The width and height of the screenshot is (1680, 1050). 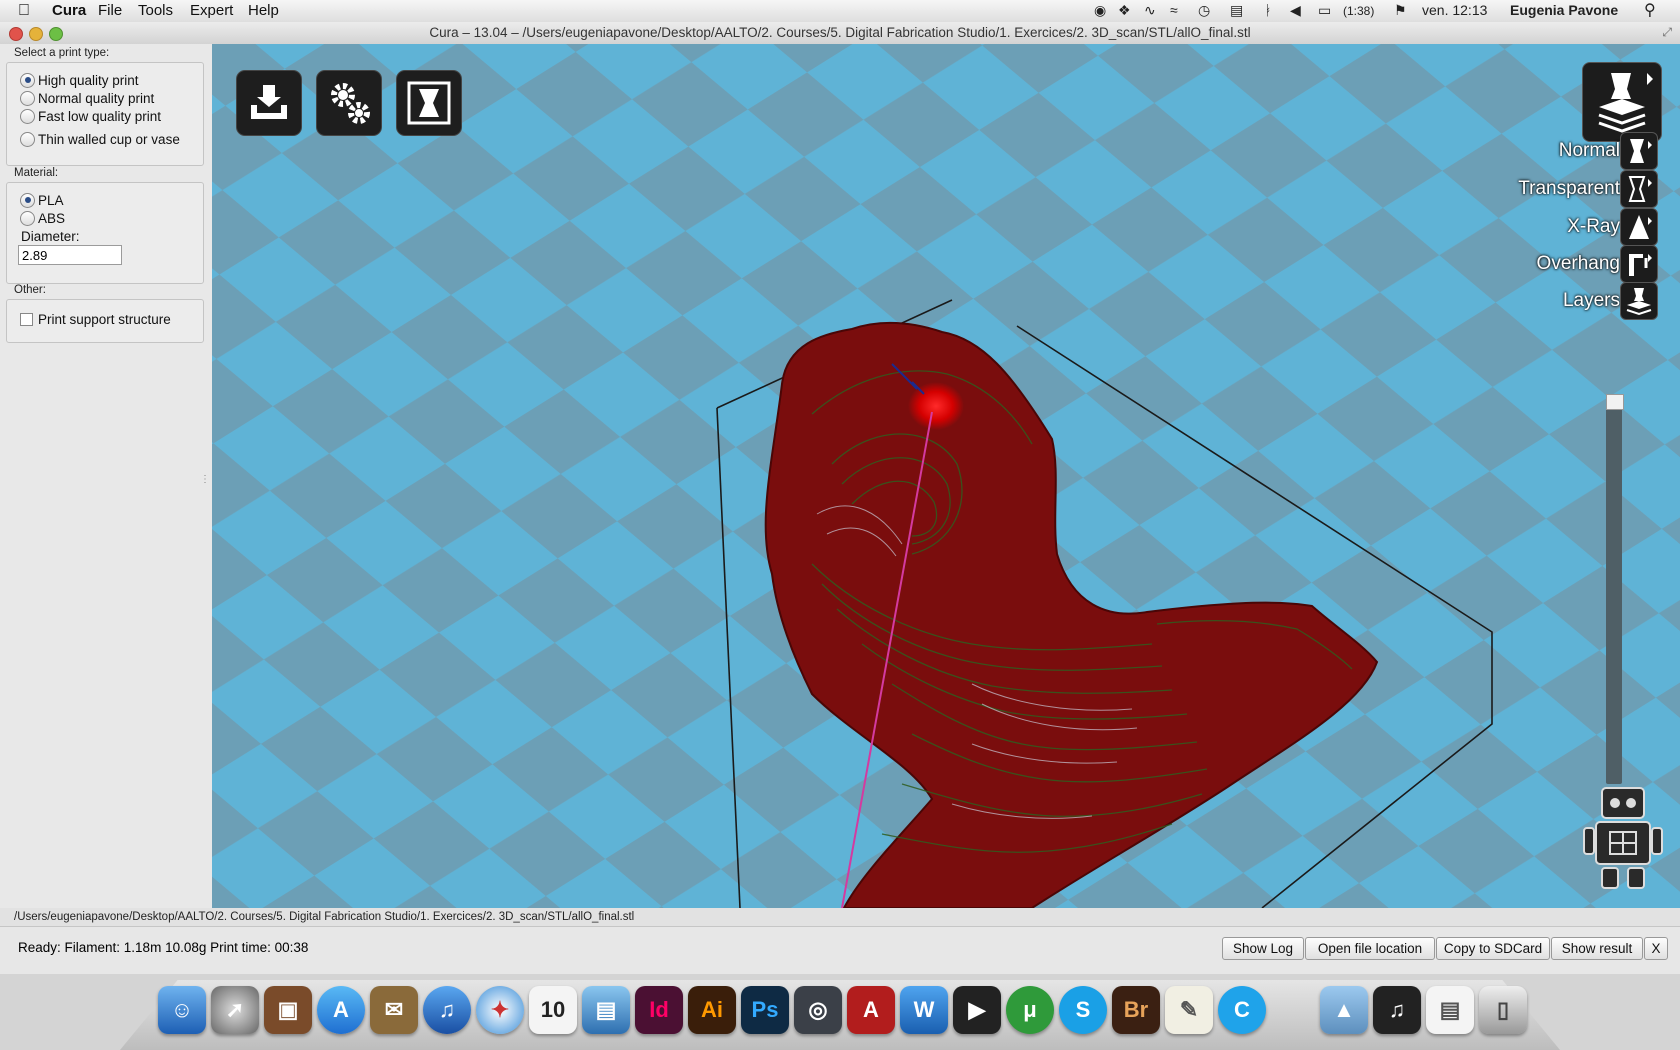 What do you see at coordinates (765, 1010) in the screenshot?
I see `photoshop-icon: Ps` at bounding box center [765, 1010].